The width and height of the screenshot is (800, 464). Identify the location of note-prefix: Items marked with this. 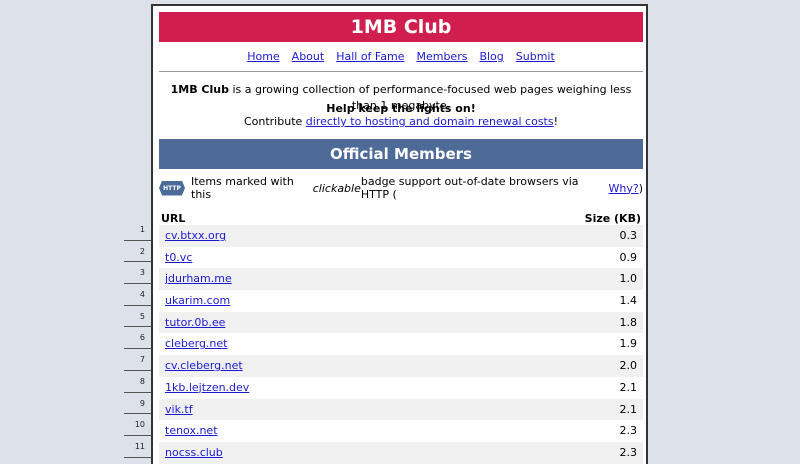
(242, 188).